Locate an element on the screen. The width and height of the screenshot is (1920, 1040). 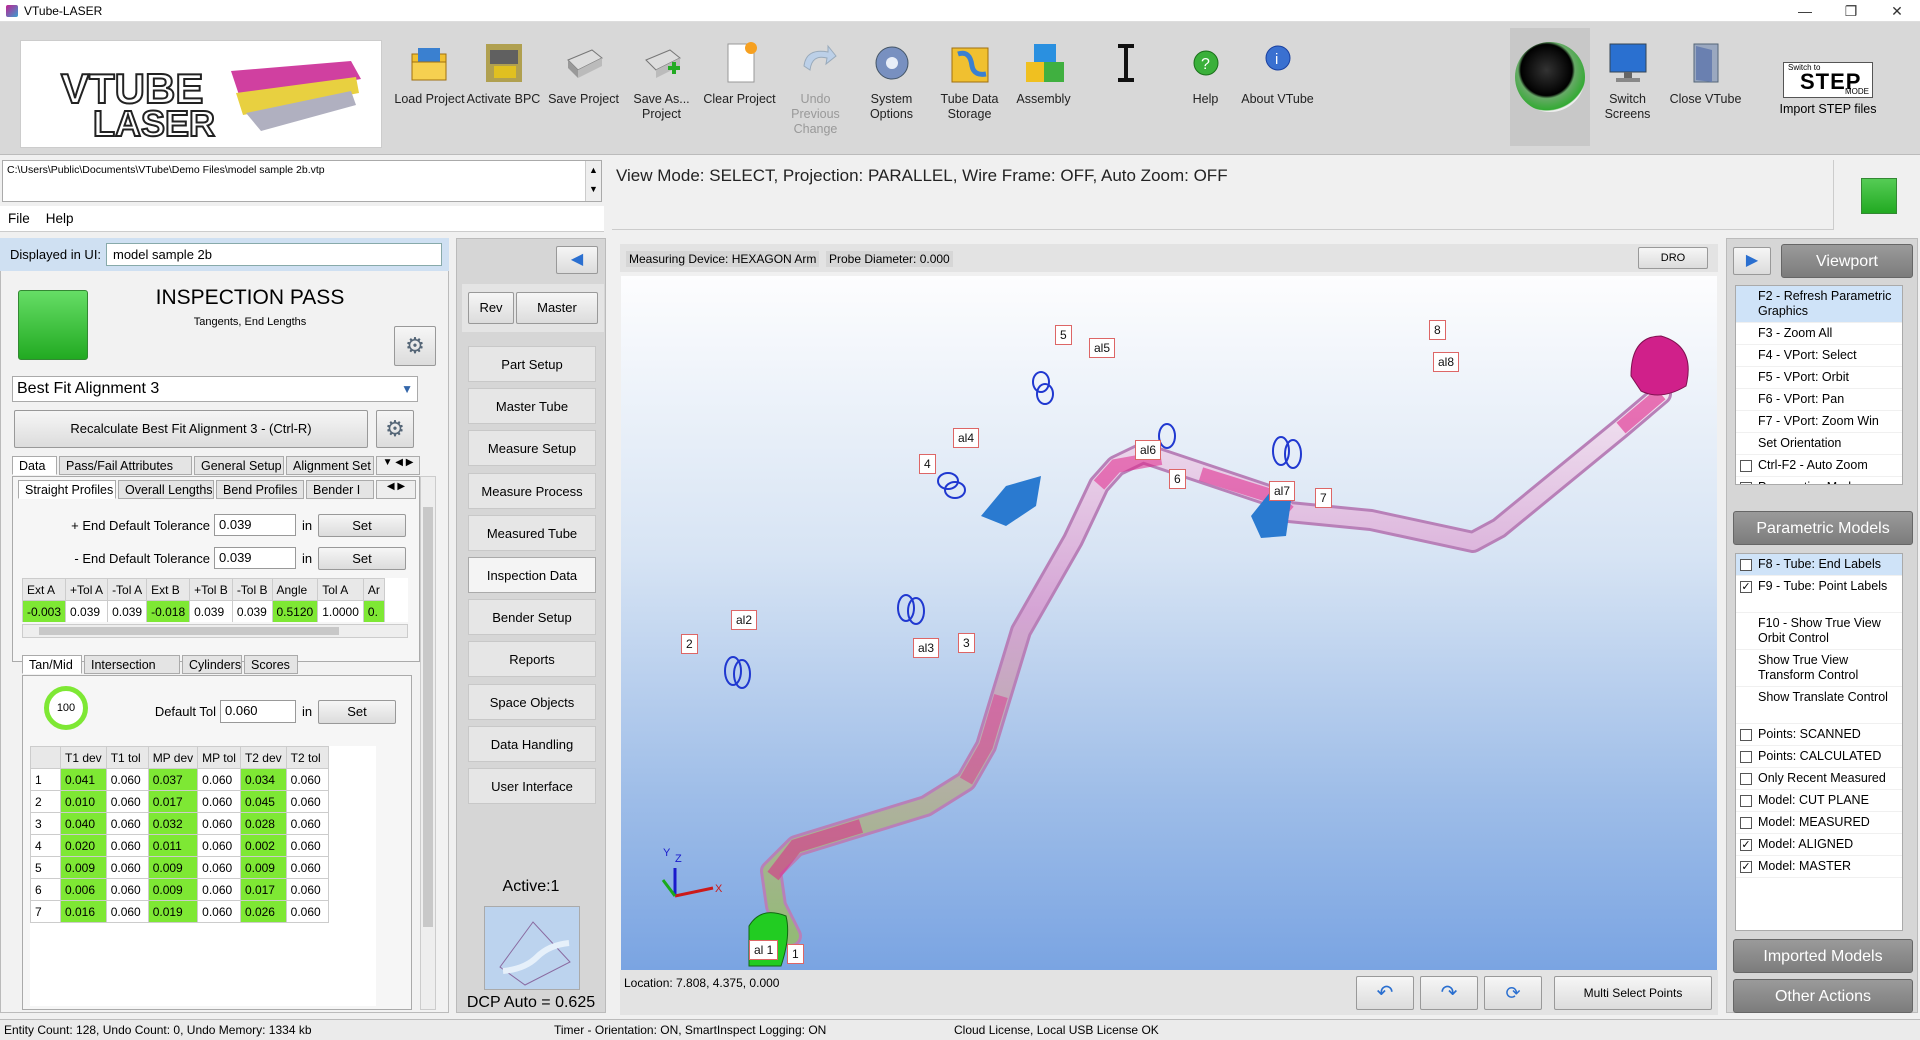
table-row: 4 0.020 0.060 0.011 0.060 0.002 0.060 is located at coordinates (179, 845).